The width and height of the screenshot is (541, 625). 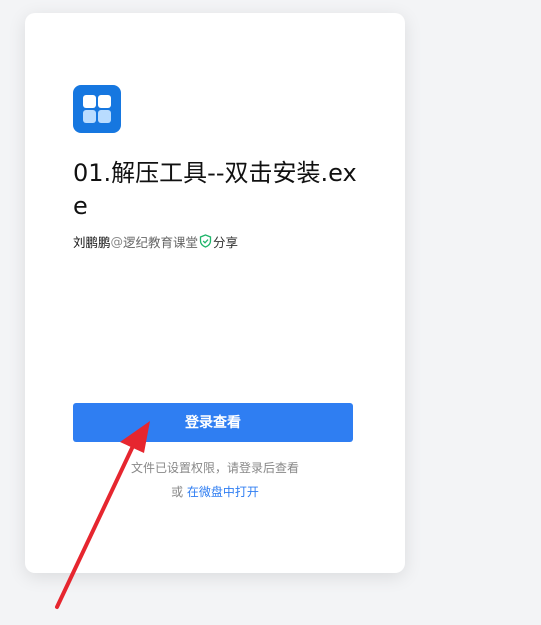 I want to click on file-title: 01.解压工具--双击安装.exe, so click(x=215, y=189).